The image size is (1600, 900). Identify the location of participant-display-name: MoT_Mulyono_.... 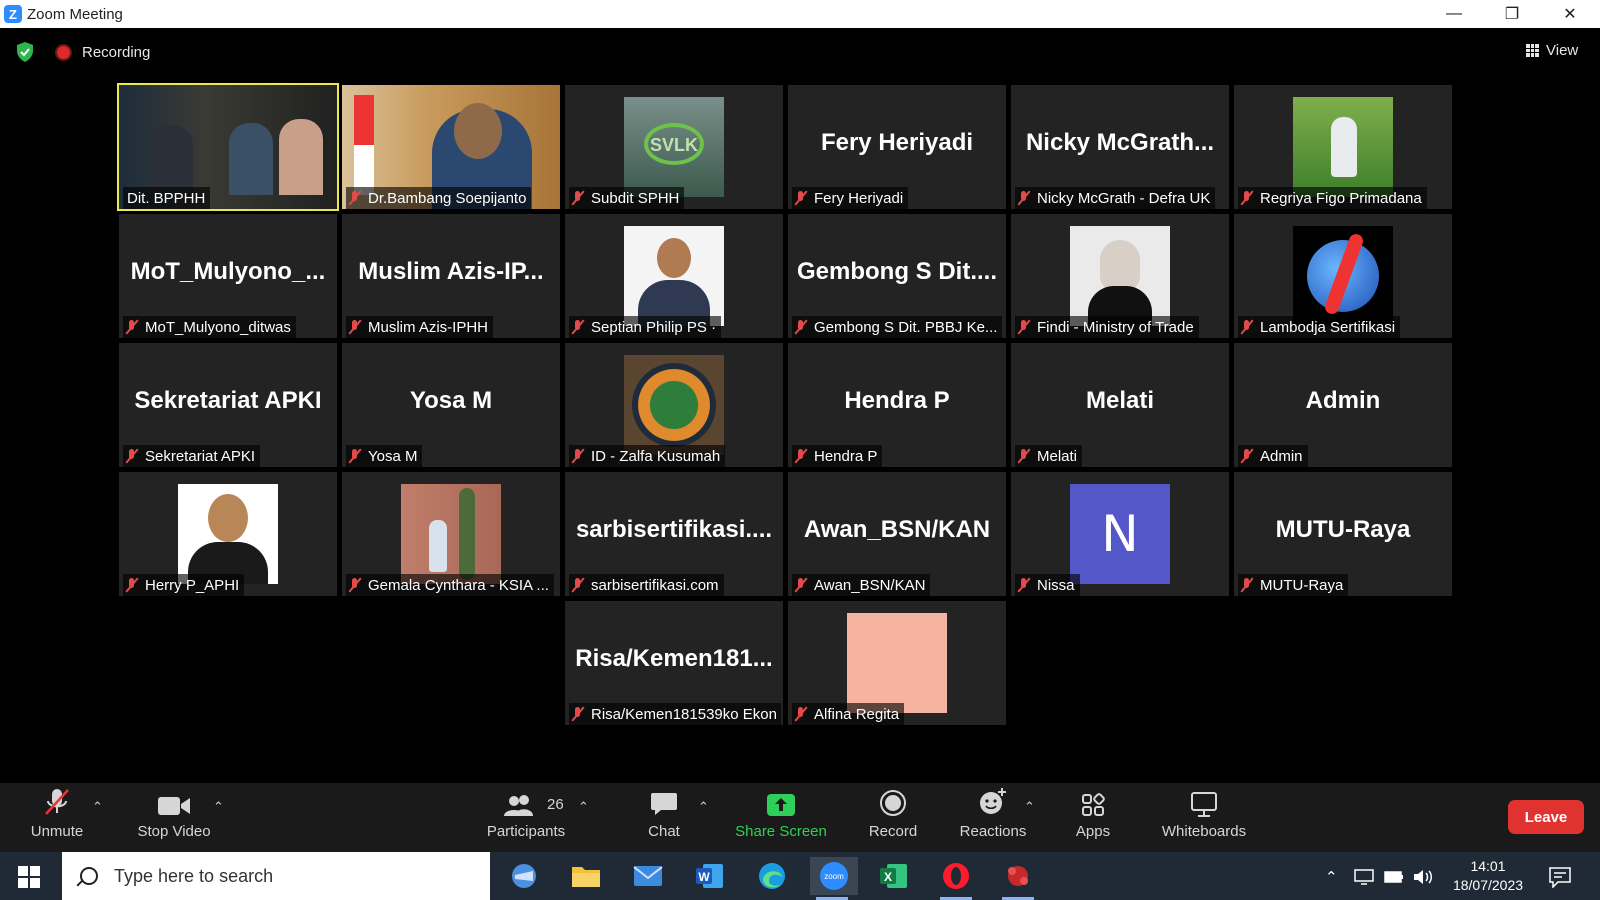
(228, 271).